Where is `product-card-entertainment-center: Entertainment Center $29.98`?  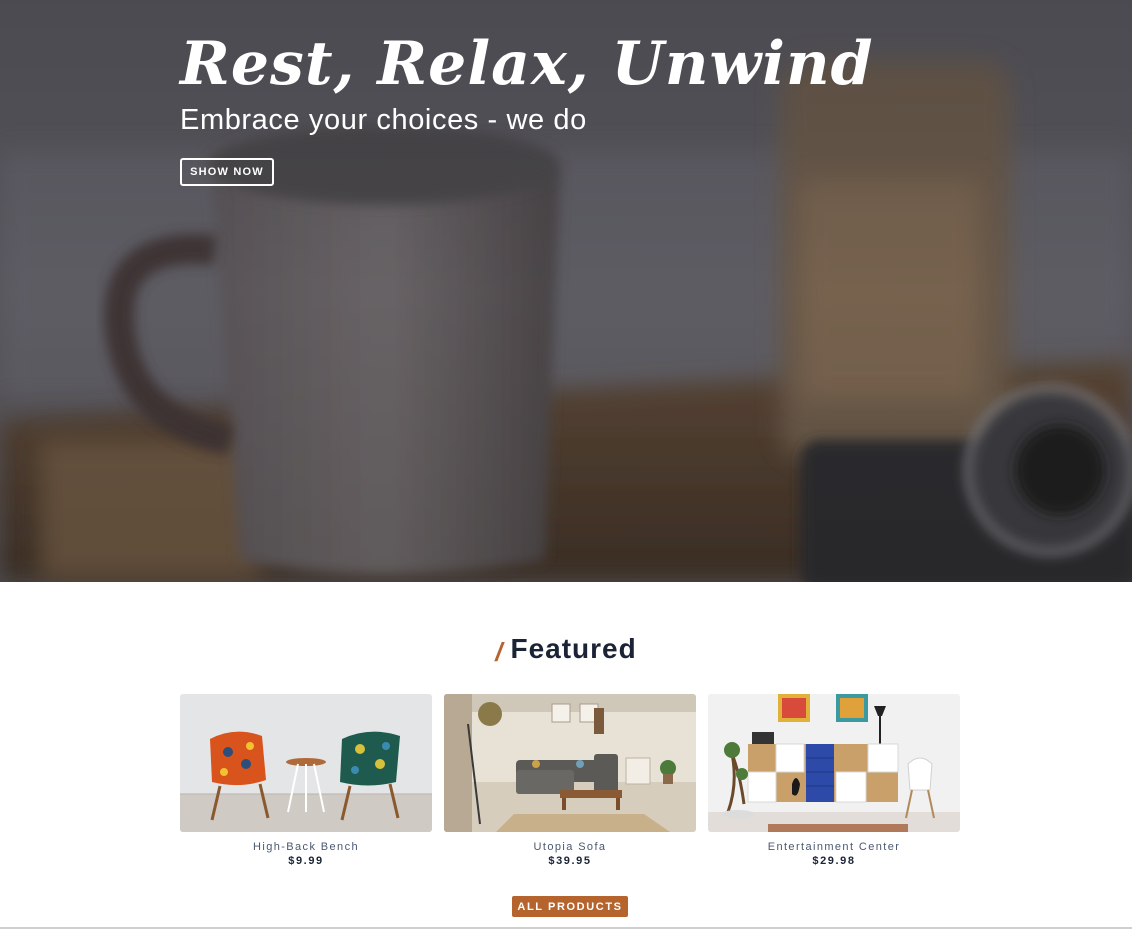 product-card-entertainment-center: Entertainment Center $29.98 is located at coordinates (834, 780).